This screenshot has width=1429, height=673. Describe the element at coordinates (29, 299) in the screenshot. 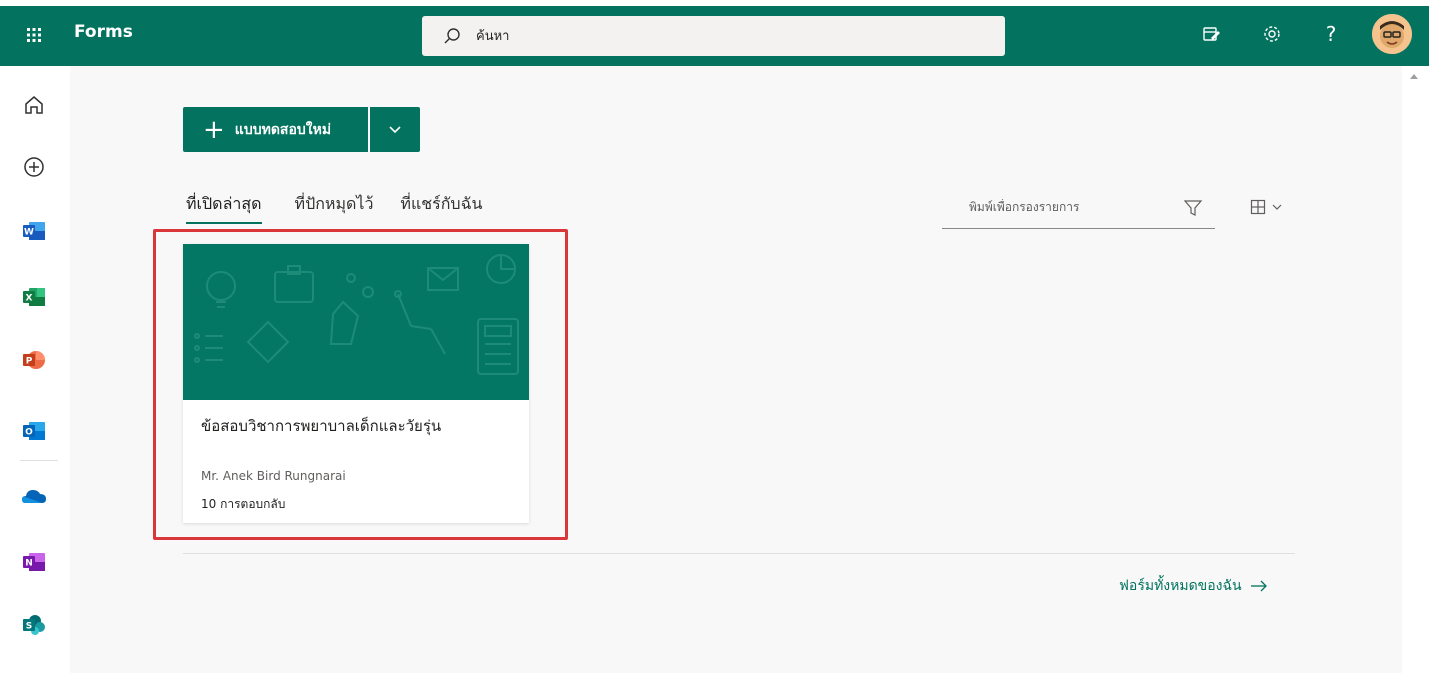

I see `svg-text: X` at that location.